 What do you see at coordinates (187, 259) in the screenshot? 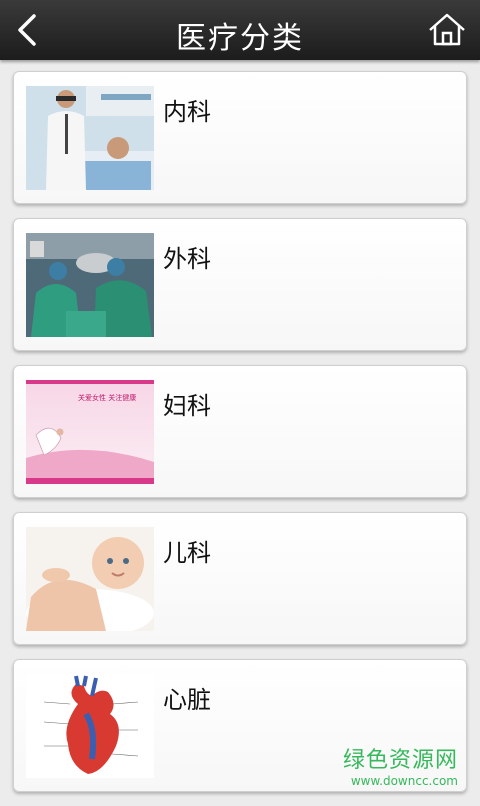
I see `category-label: 外科` at bounding box center [187, 259].